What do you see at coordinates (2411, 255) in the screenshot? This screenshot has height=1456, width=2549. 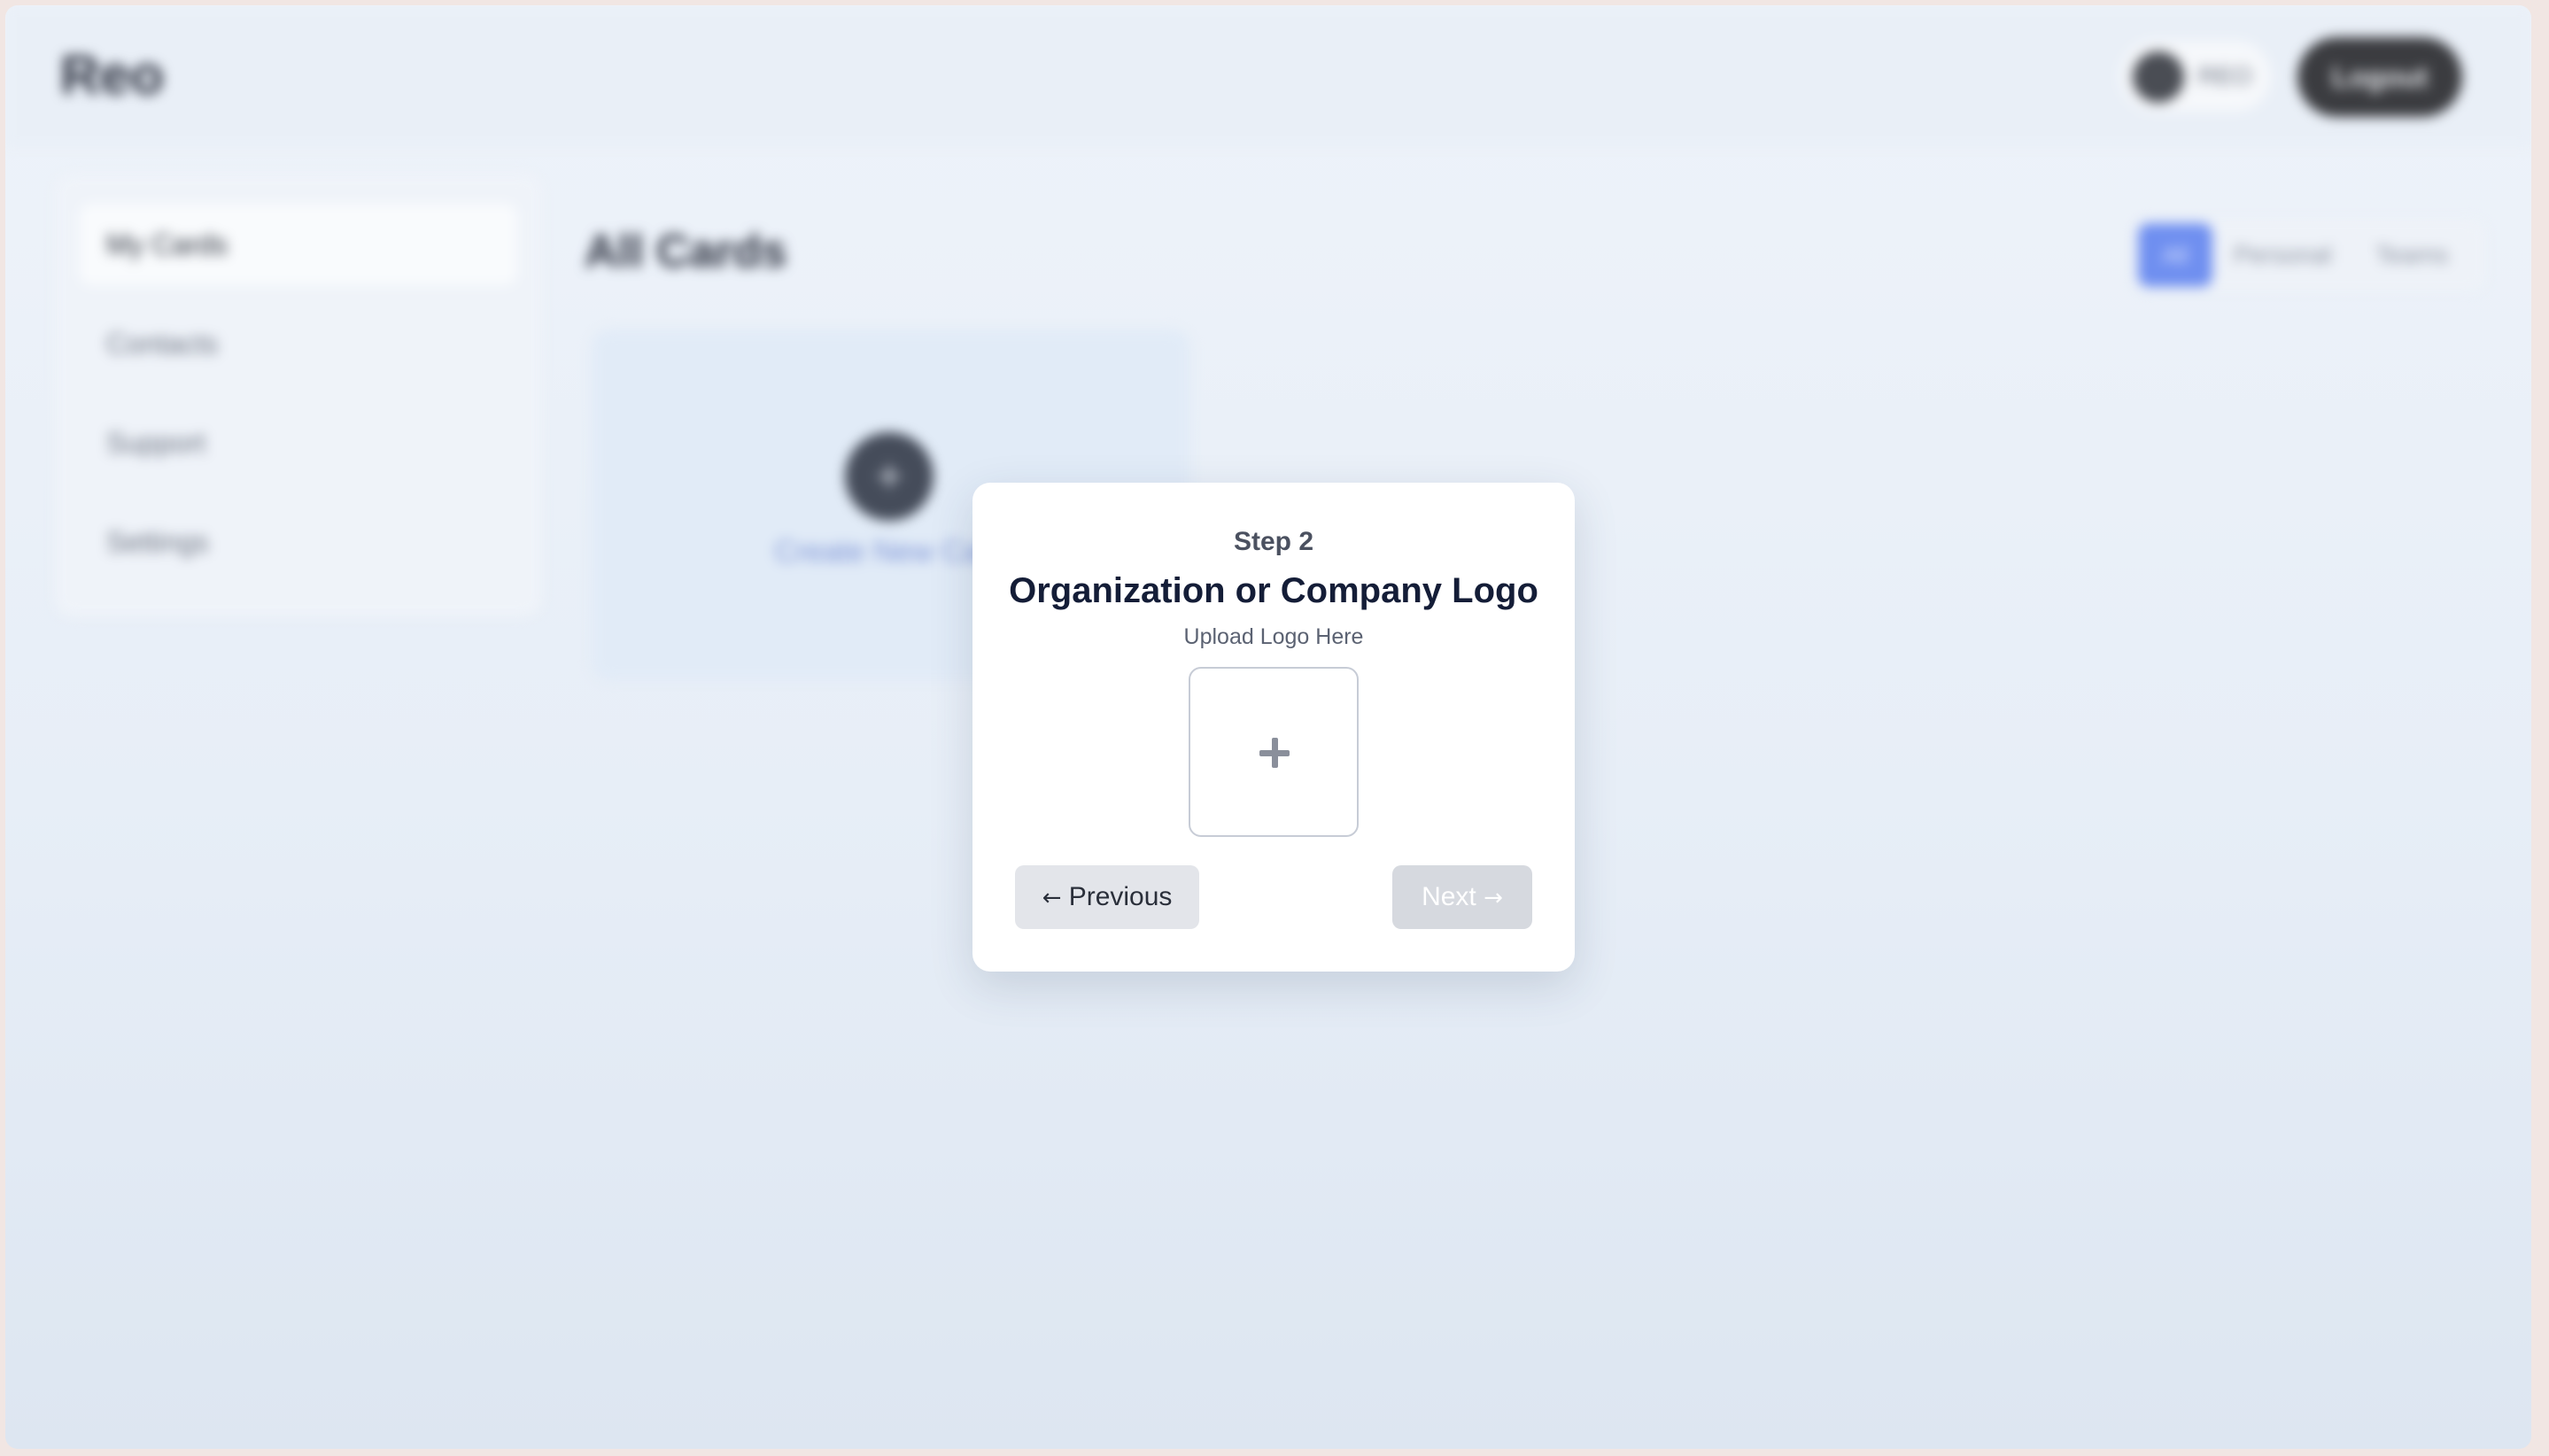 I see `filter-tab-teams: Teams` at bounding box center [2411, 255].